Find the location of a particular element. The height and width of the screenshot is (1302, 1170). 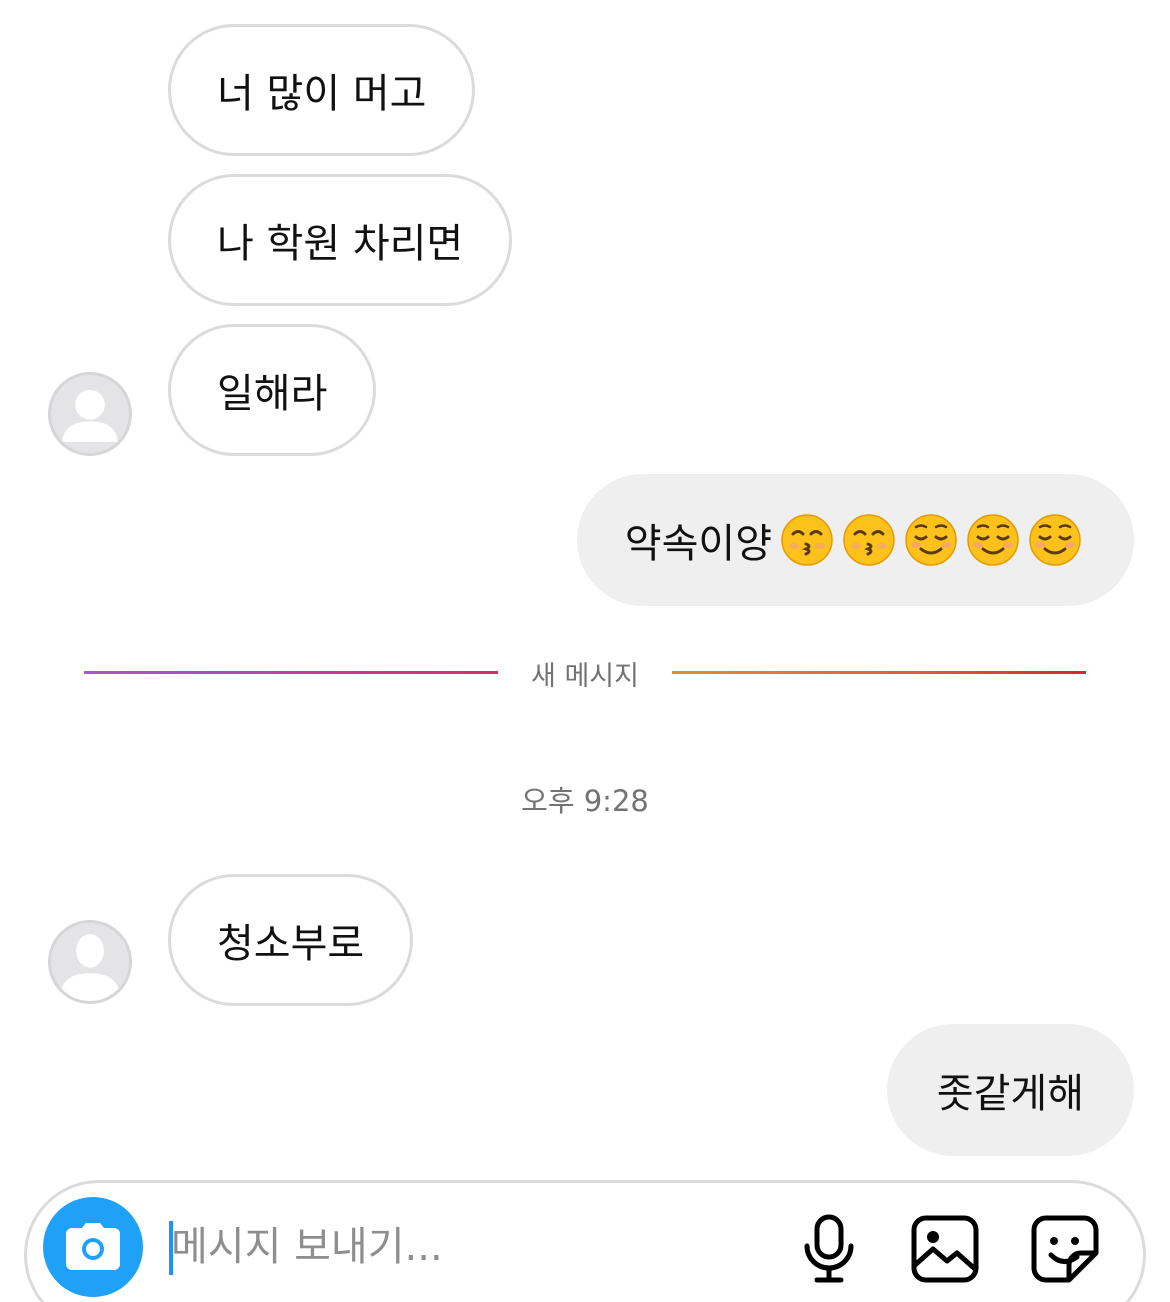

incoming-message: 너 많이 머고 is located at coordinates (322, 90).